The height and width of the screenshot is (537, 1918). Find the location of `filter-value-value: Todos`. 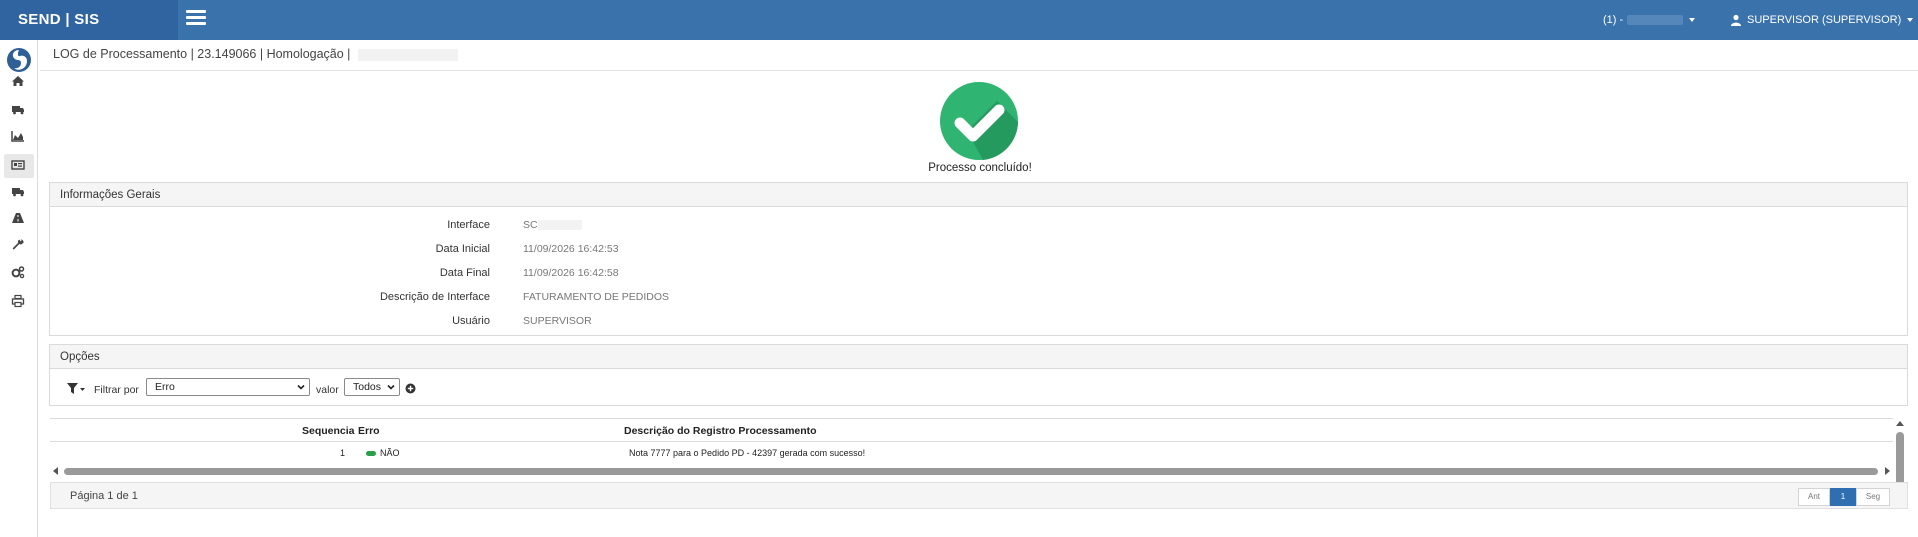

filter-value-value: Todos is located at coordinates (367, 387).